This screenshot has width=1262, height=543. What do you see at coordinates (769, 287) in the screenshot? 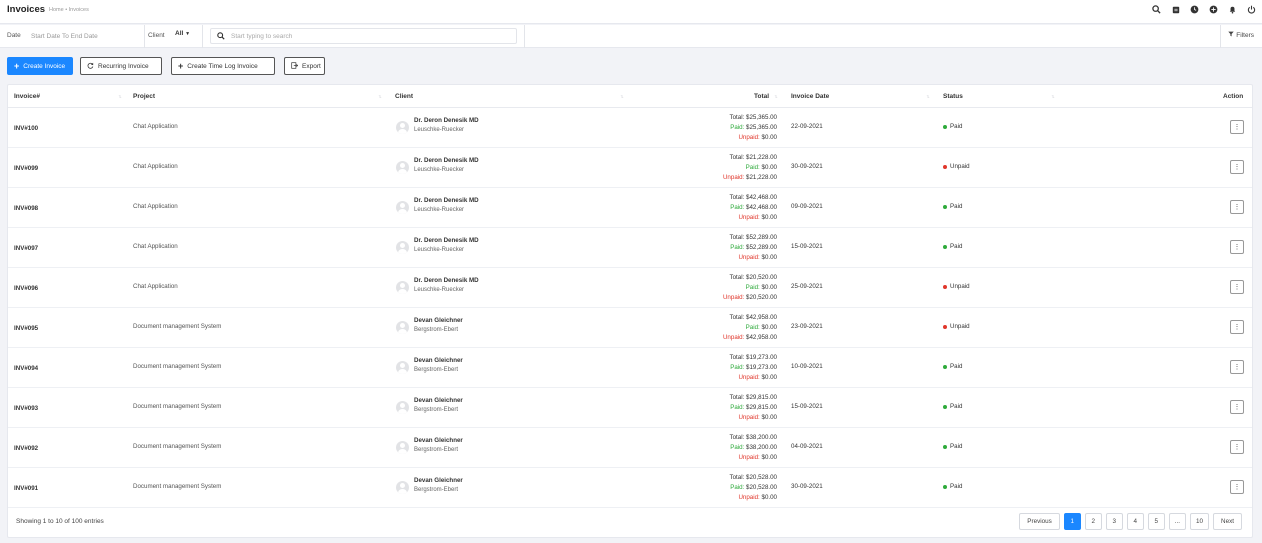
I see `paid-amount: $0.00` at bounding box center [769, 287].